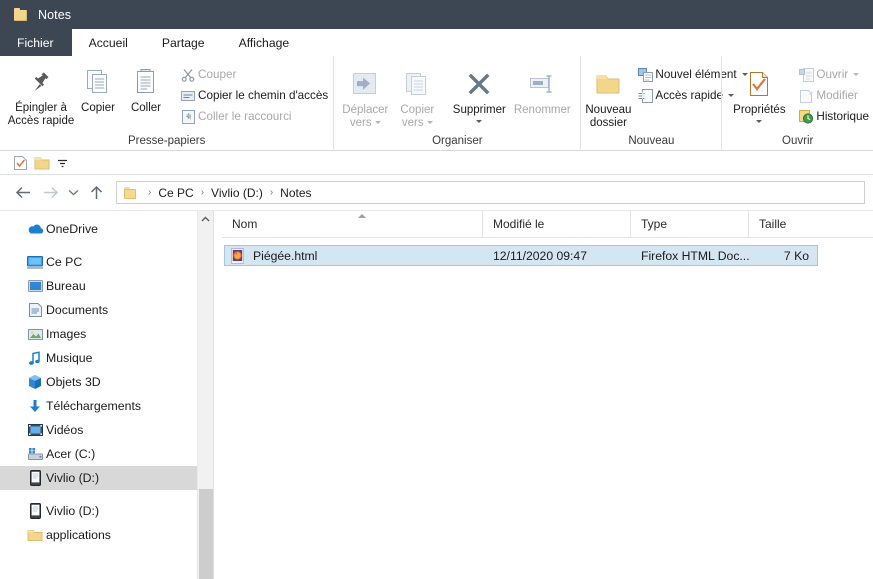 Image resolution: width=873 pixels, height=579 pixels. What do you see at coordinates (834, 95) in the screenshot?
I see `edit-button: Modifier` at bounding box center [834, 95].